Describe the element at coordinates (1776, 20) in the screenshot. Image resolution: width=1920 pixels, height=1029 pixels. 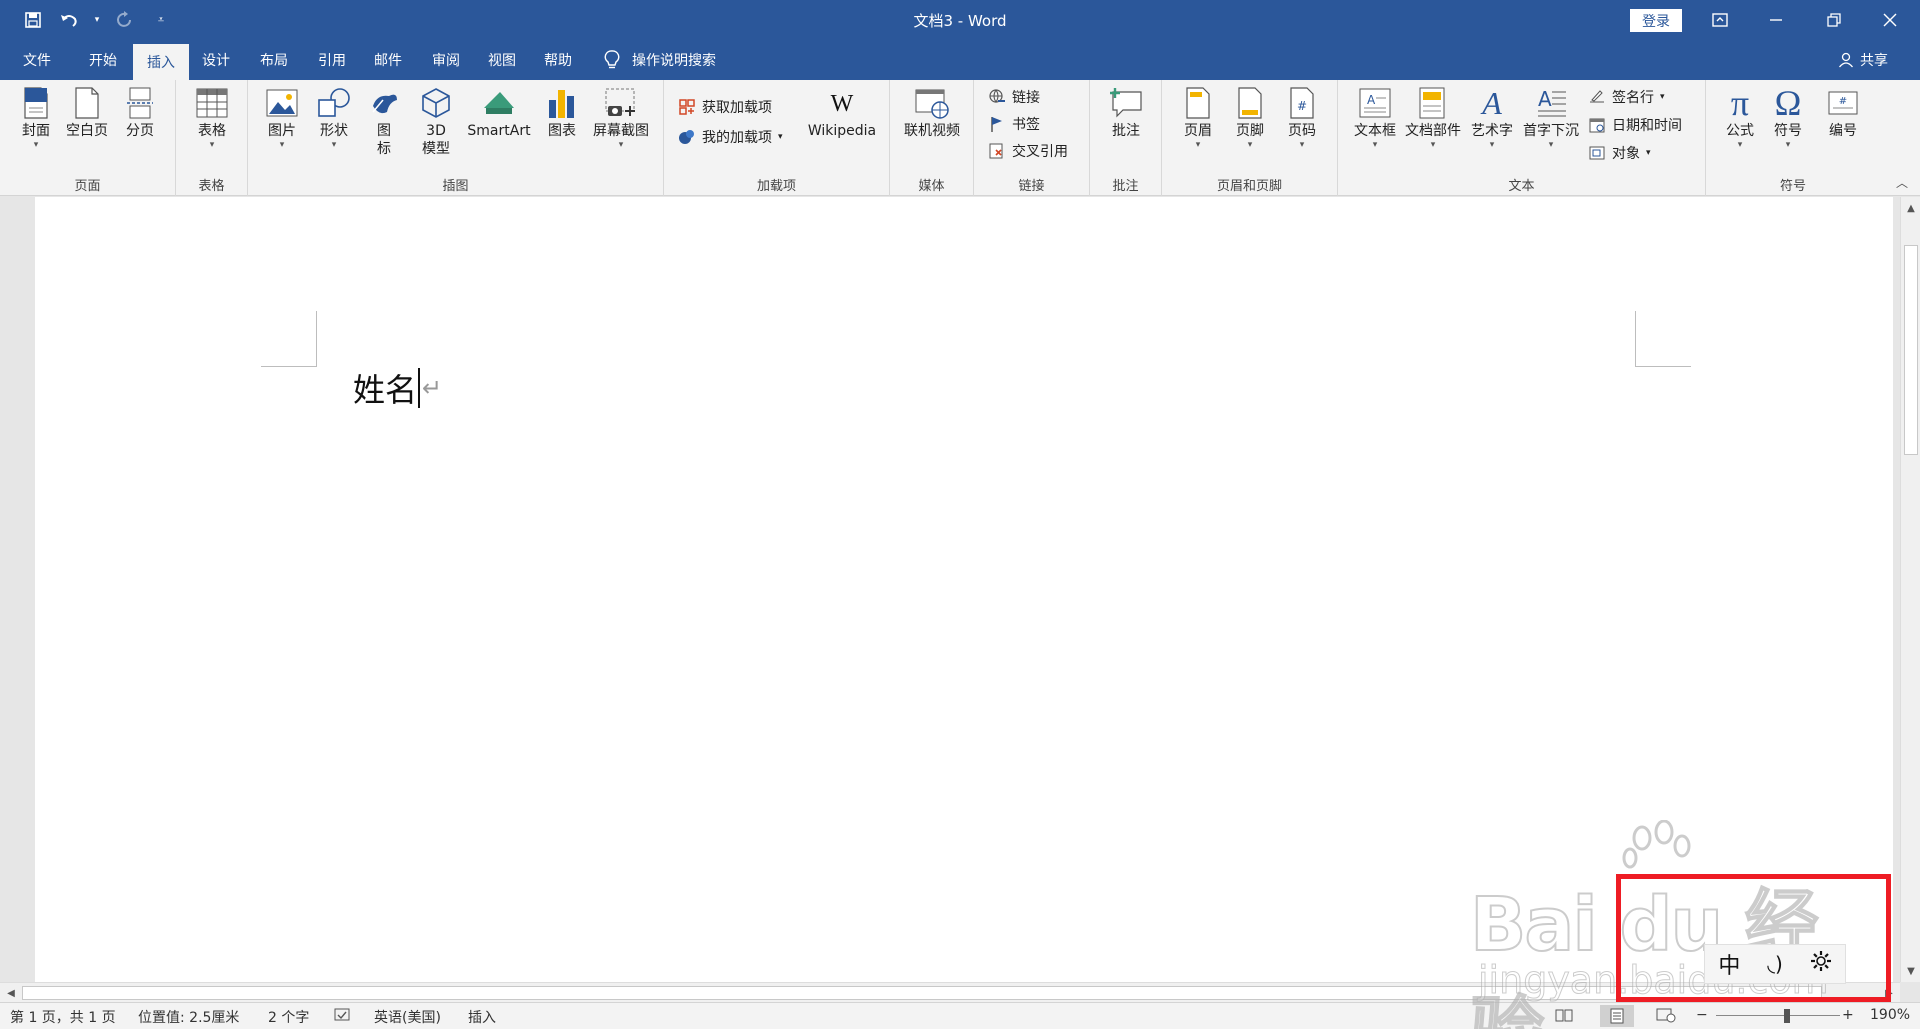
I see `minimize-icon` at that location.